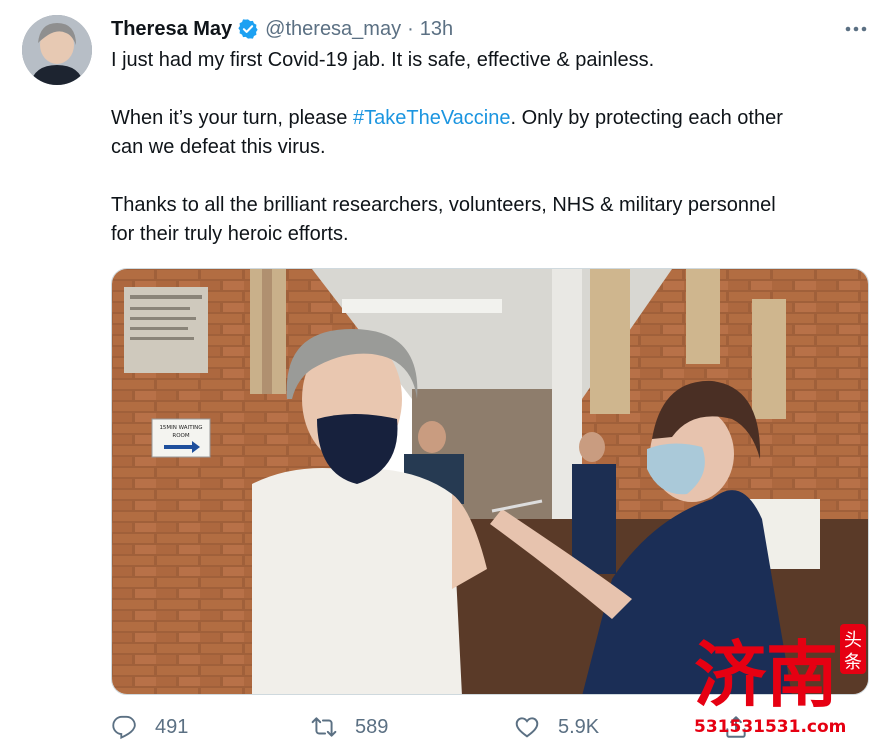  I want to click on tweet-text-fragment: can we defeat this virus., so click(218, 147).